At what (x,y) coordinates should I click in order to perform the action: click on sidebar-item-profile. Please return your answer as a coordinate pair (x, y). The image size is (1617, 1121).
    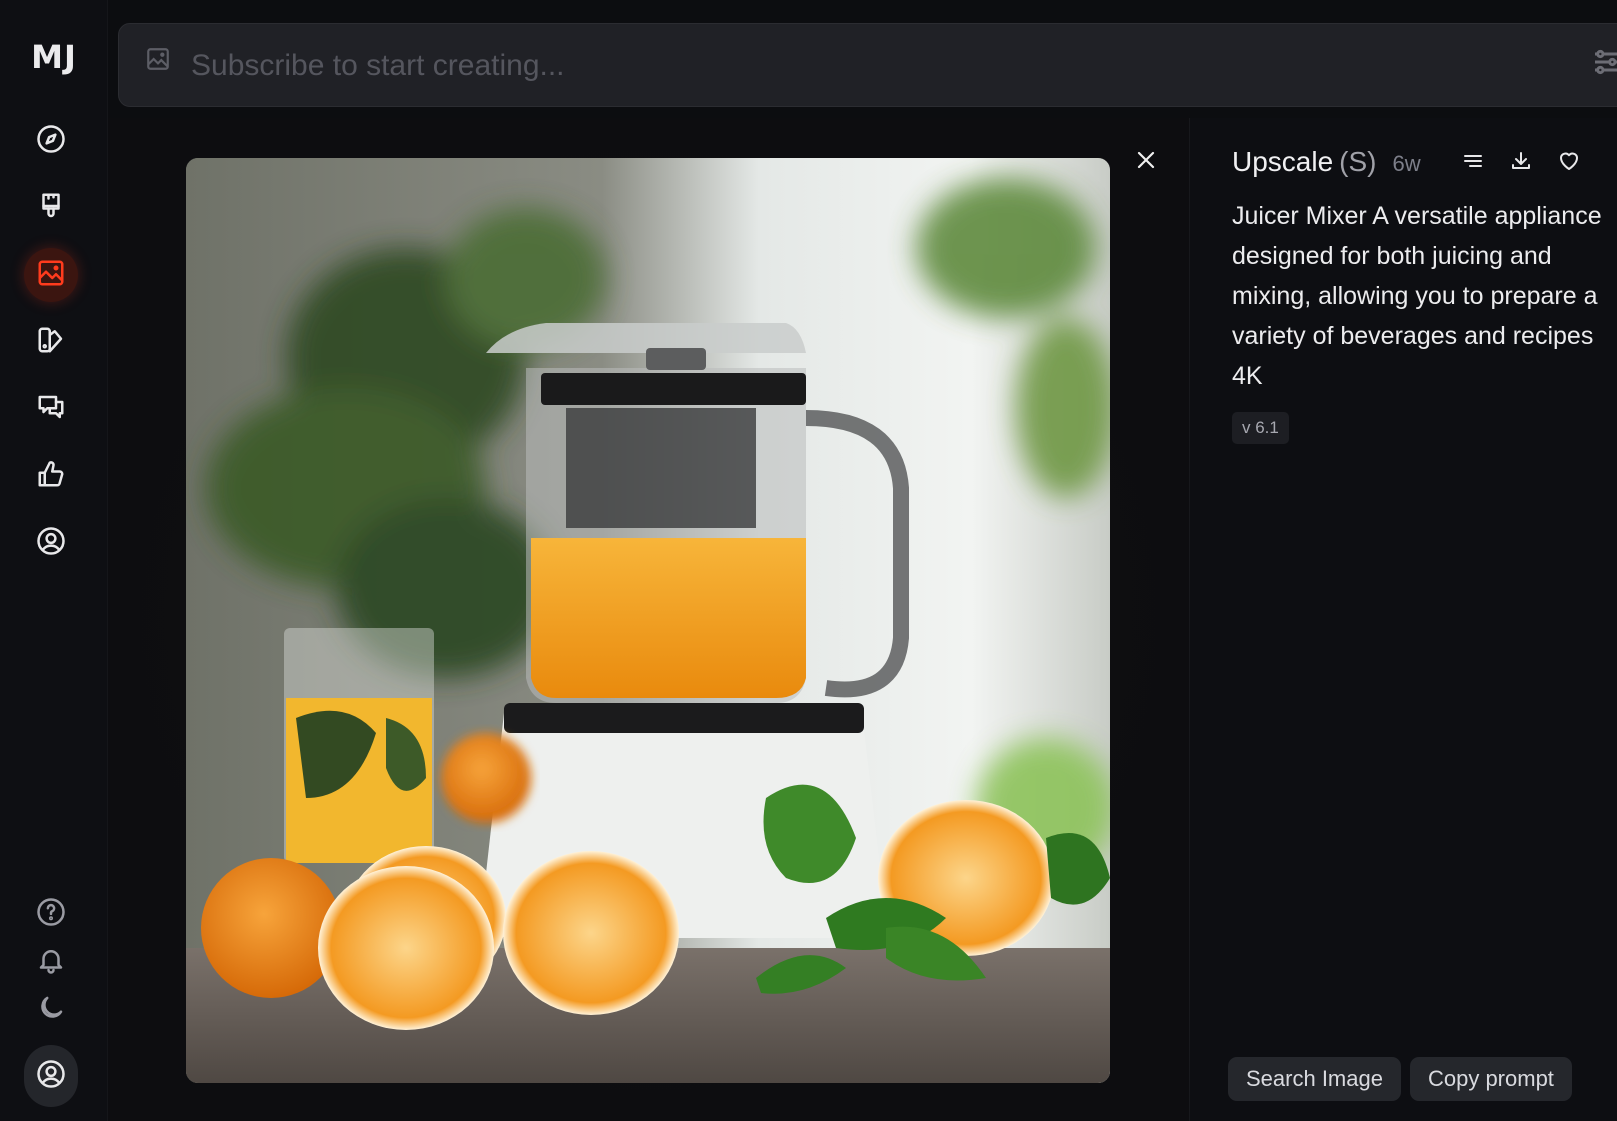
    Looking at the image, I should click on (51, 543).